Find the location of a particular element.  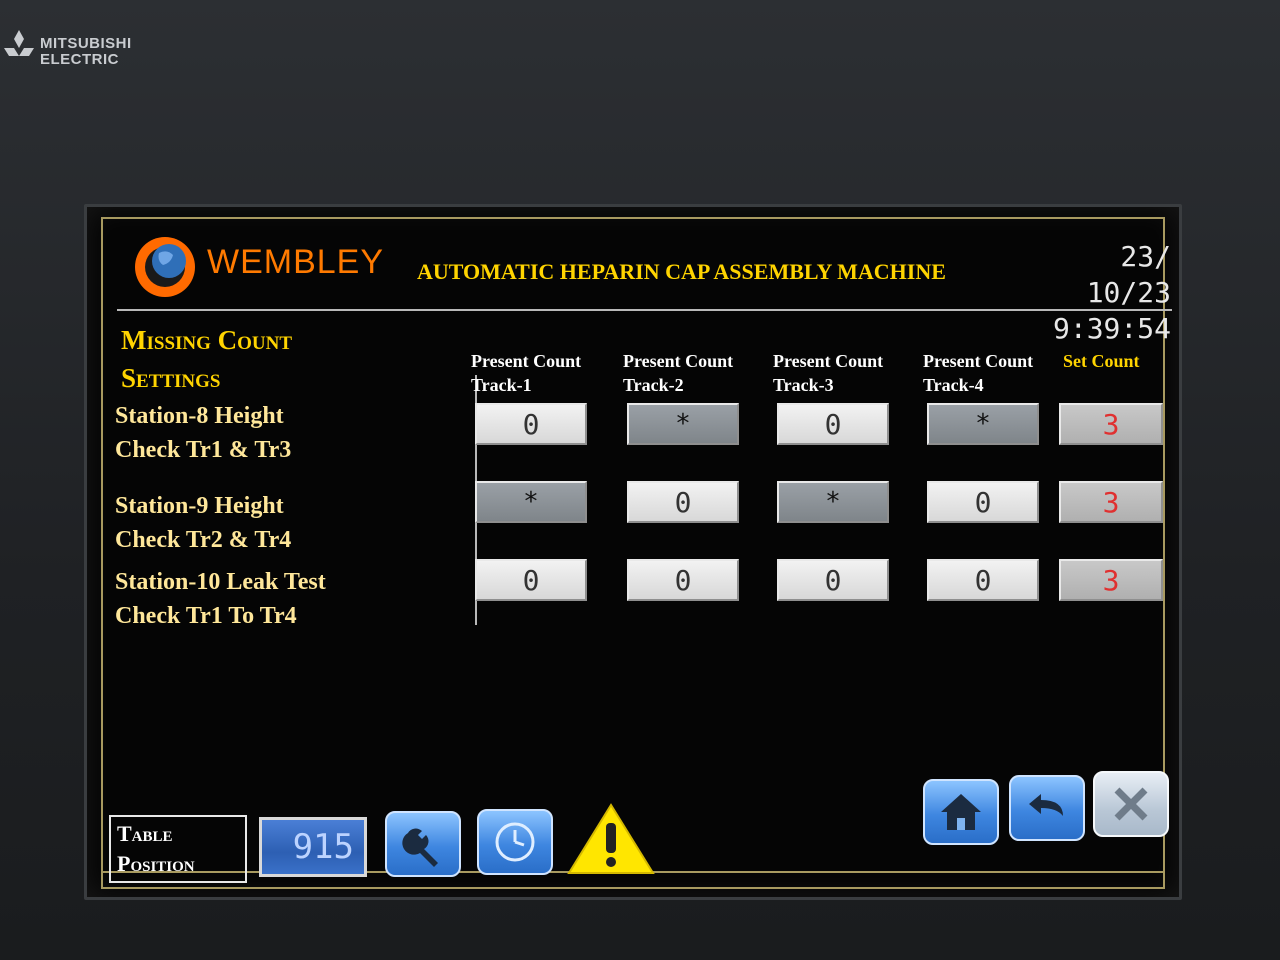

count-cell-st8-tr1: 0 is located at coordinates (531, 424).